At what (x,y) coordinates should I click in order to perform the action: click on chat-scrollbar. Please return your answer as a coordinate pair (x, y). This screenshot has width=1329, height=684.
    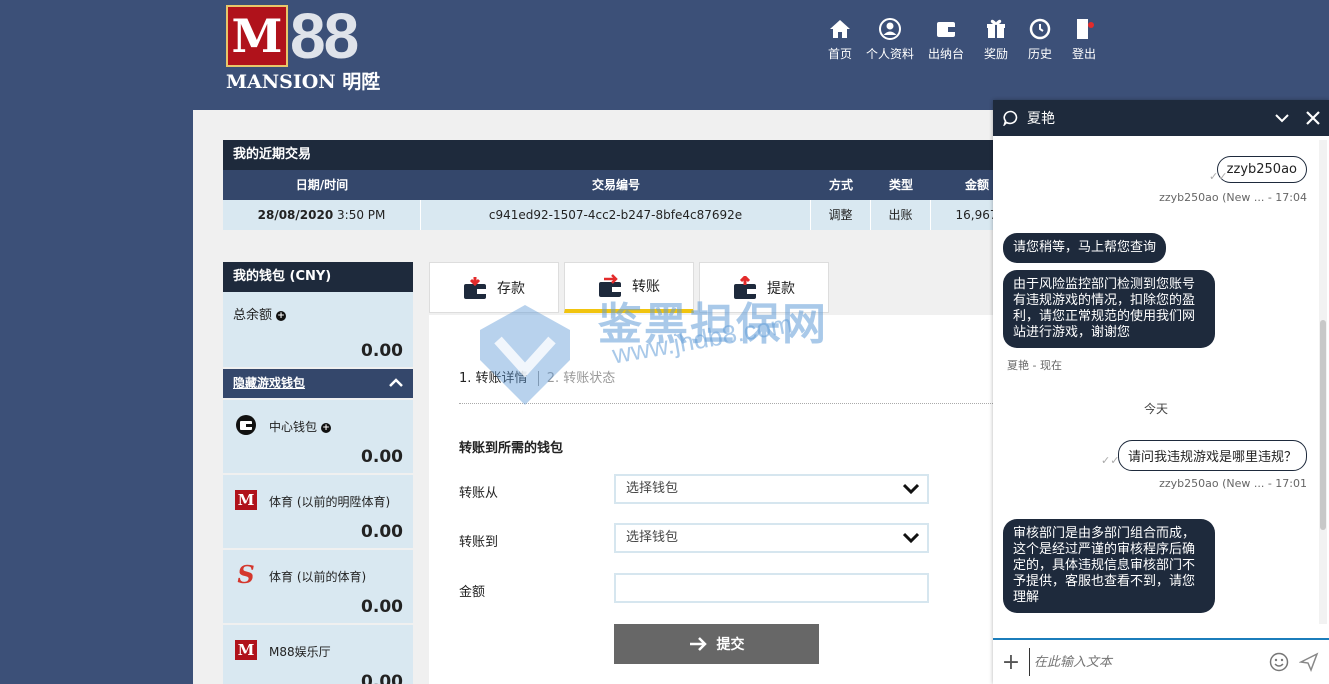
    Looking at the image, I should click on (1323, 382).